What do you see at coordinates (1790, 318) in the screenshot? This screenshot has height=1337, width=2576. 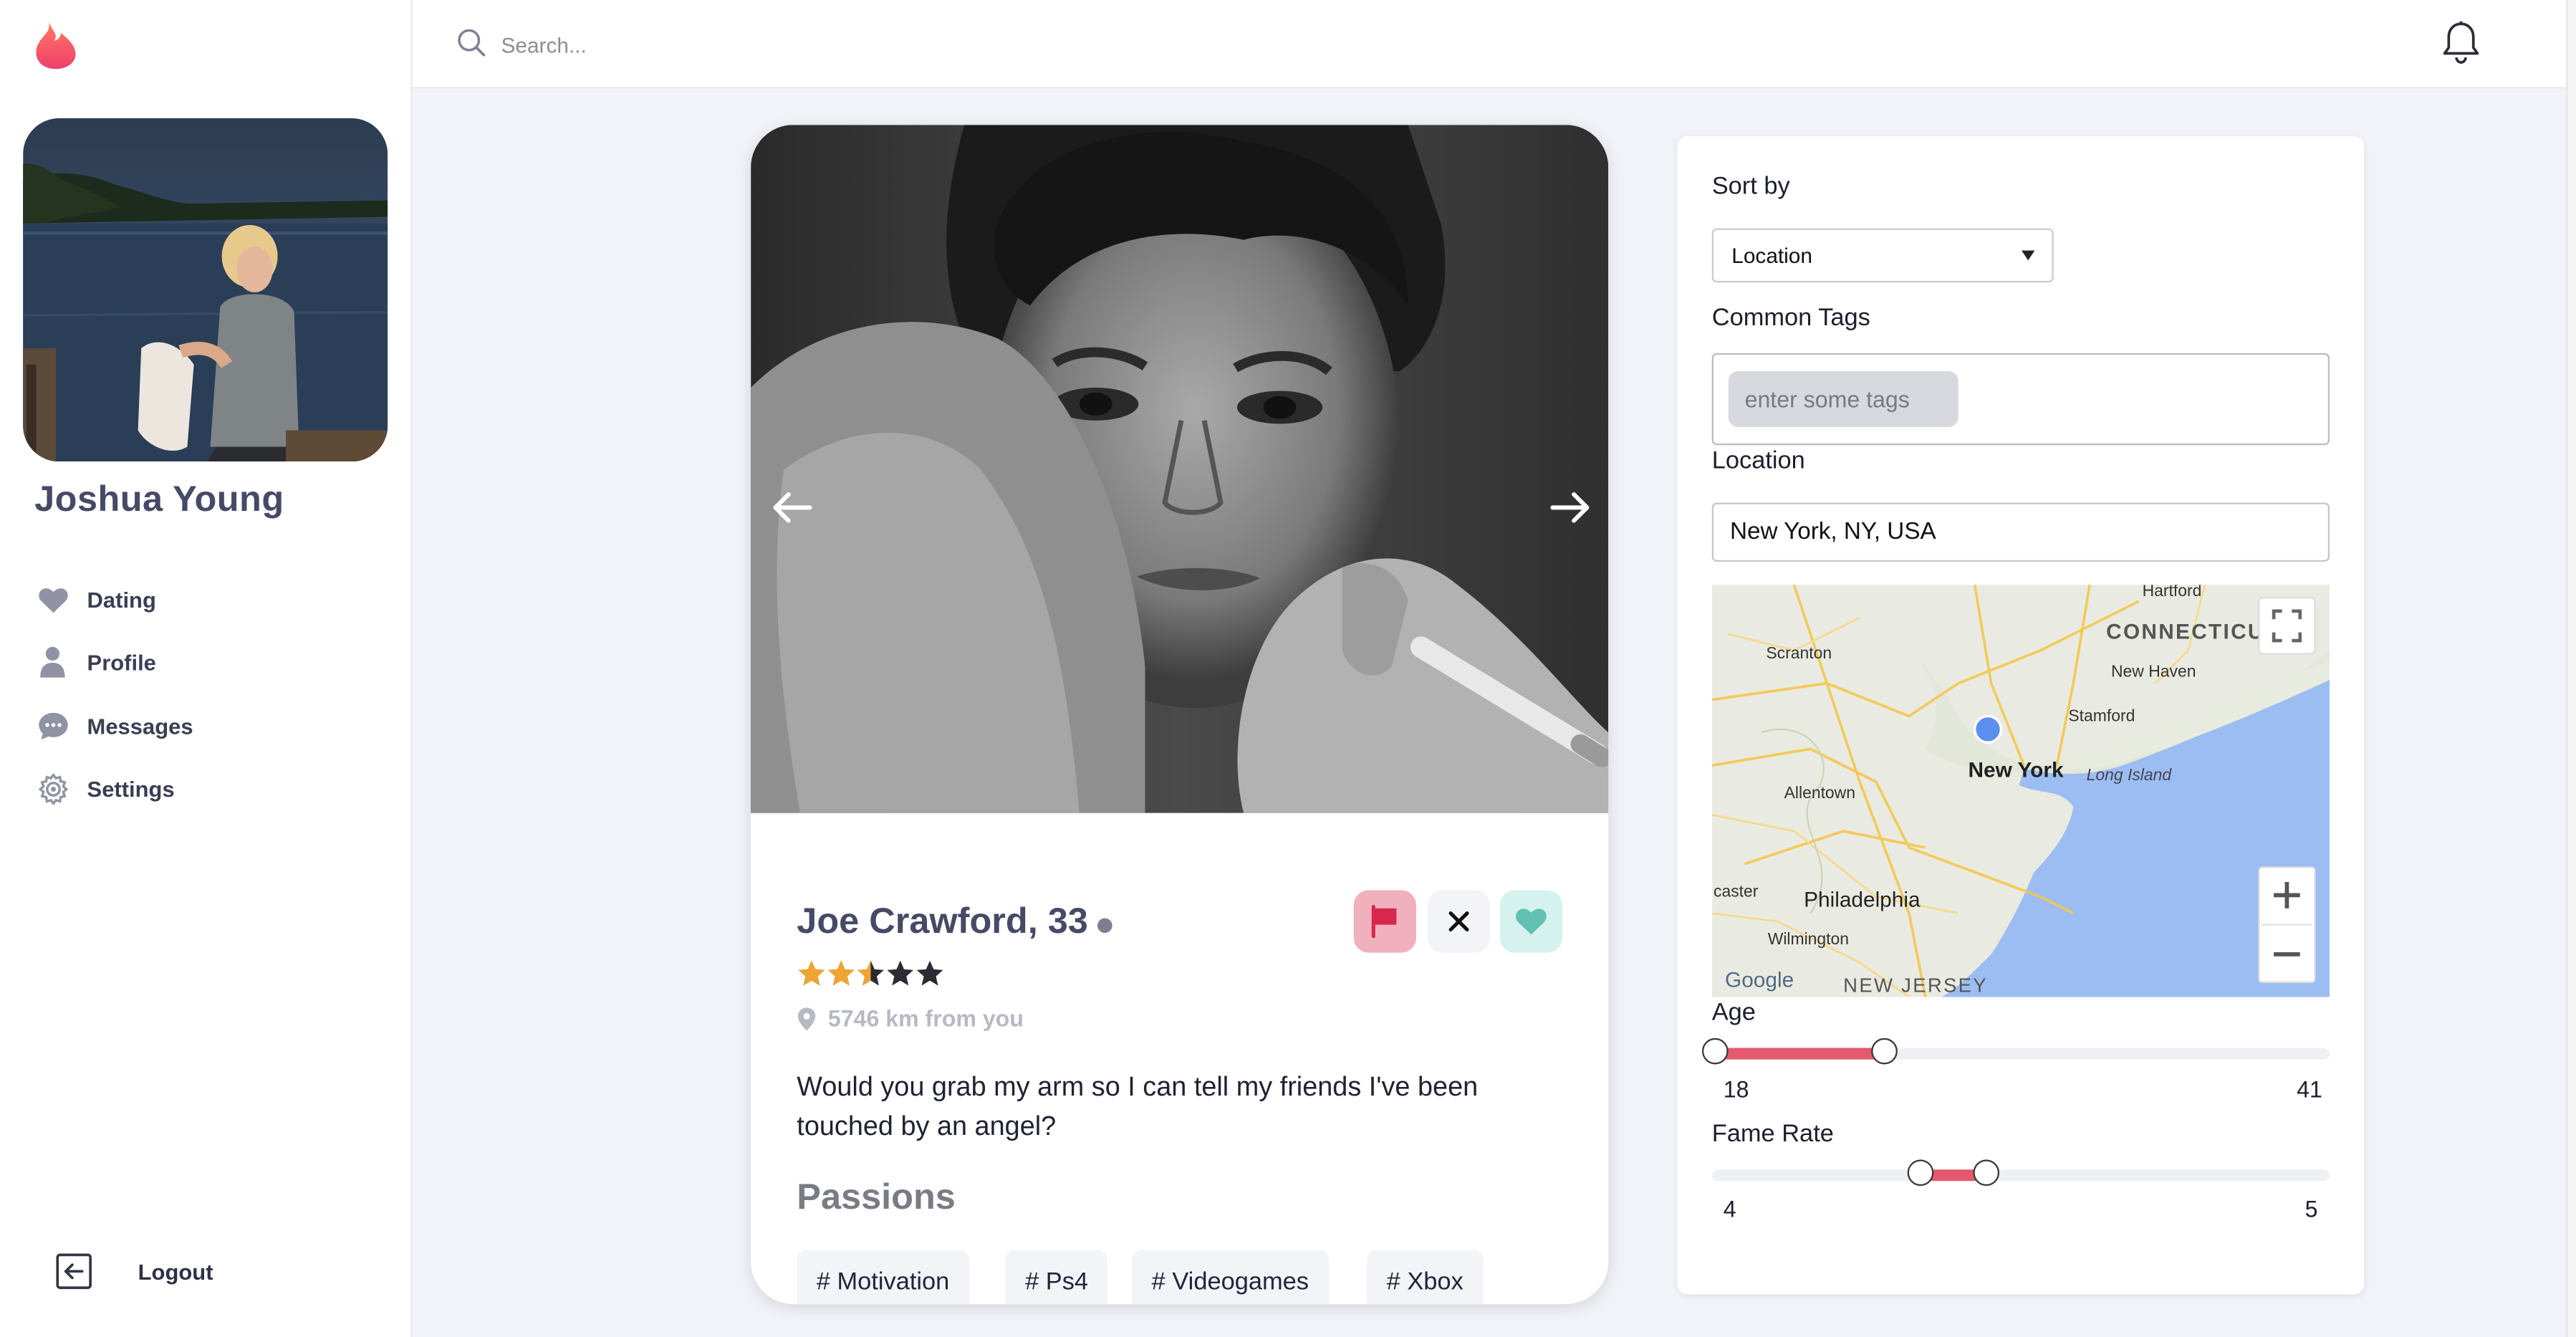 I see `common-tags-label: Common Tags` at bounding box center [1790, 318].